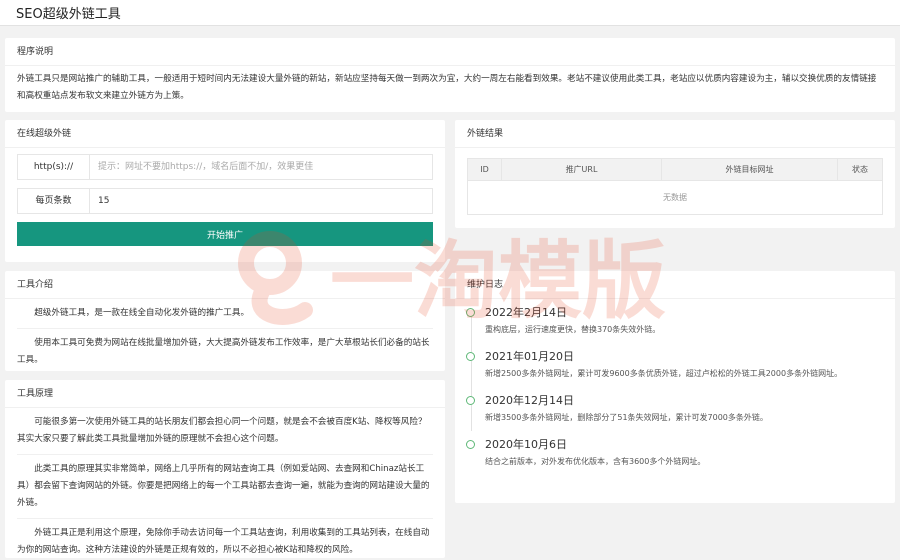 This screenshot has height=560, width=900. I want to click on timeline-item: 2022年2月14日 重构底层，运行速度更快，替换370条失效外链。, so click(680, 322).